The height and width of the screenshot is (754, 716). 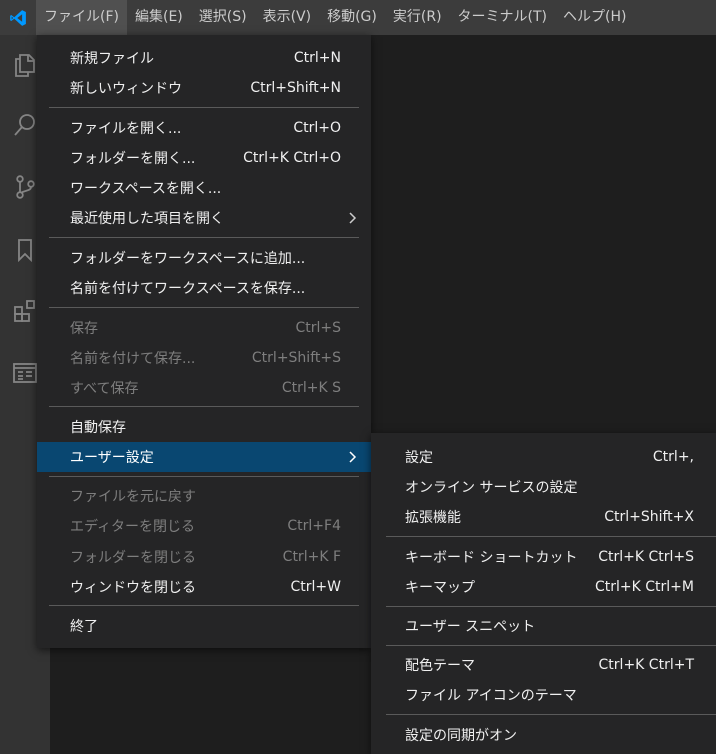 What do you see at coordinates (204, 58) in the screenshot?
I see `menu-item-new-file: 新規ファイル Ctrl+N` at bounding box center [204, 58].